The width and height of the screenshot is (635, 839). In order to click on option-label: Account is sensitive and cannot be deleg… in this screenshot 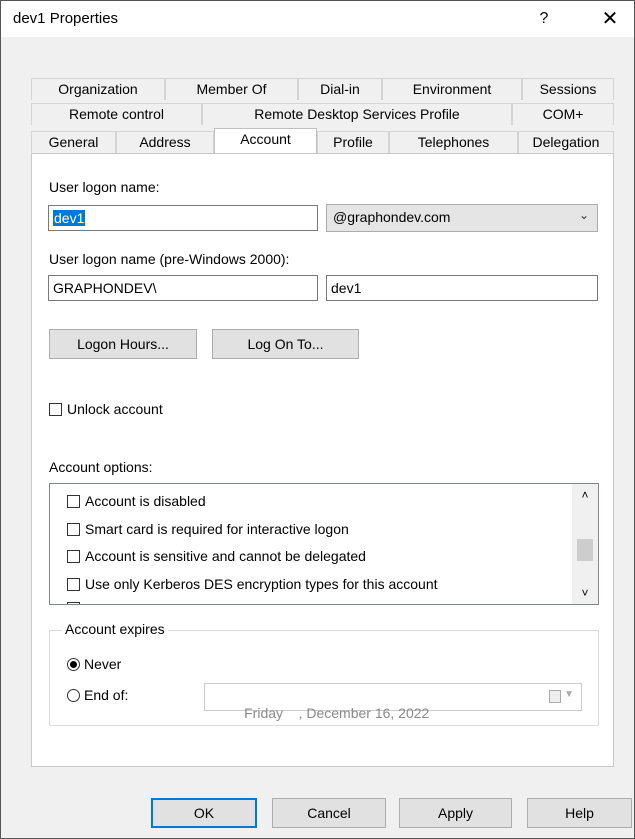, I will do `click(225, 556)`.